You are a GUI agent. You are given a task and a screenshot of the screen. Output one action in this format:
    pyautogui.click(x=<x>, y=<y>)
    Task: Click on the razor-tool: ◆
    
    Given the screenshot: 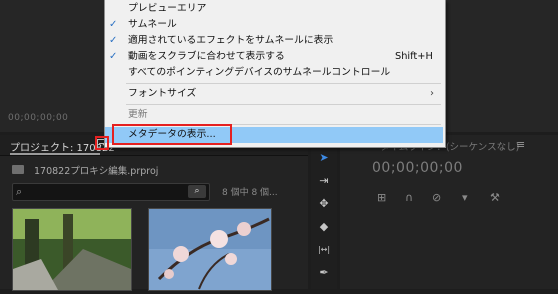 What is the action you would take?
    pyautogui.click(x=324, y=227)
    